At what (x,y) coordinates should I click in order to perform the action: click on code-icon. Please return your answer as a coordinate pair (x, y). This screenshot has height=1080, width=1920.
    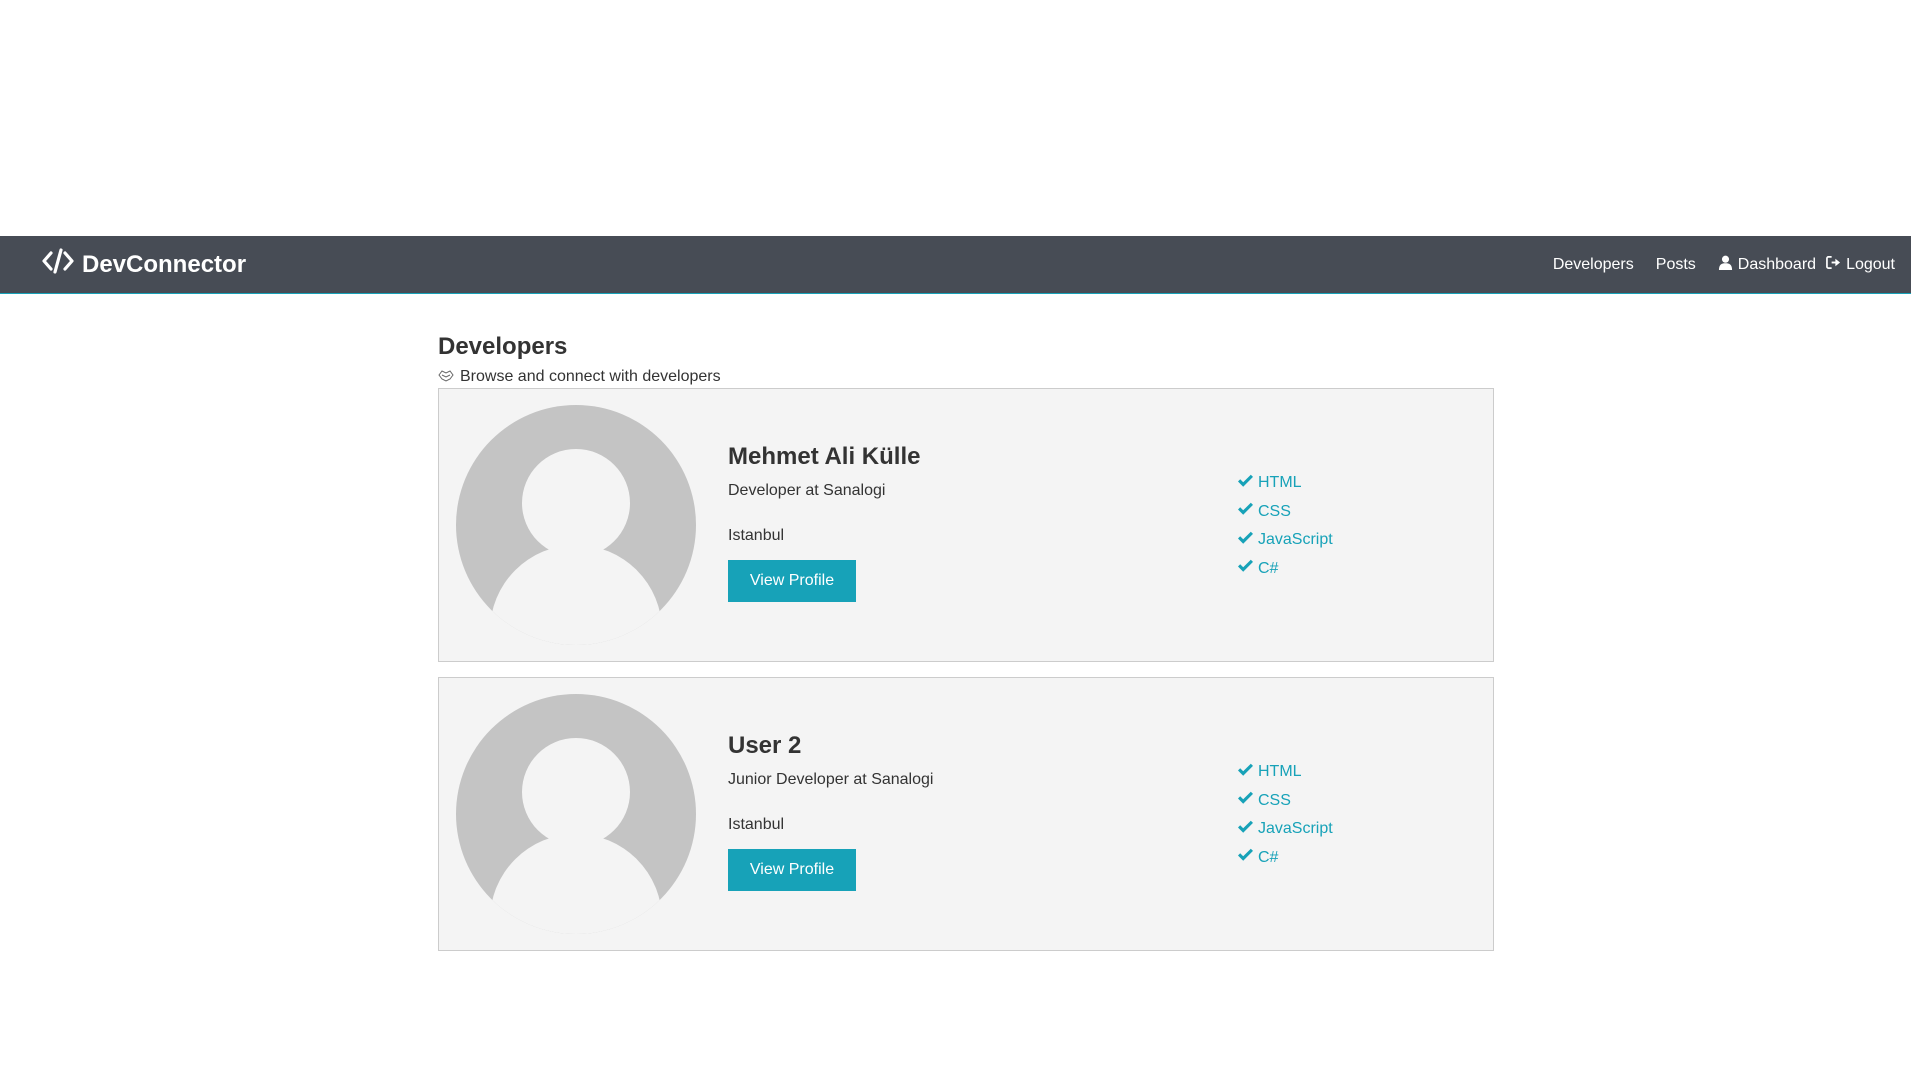
    Looking at the image, I should click on (58, 264).